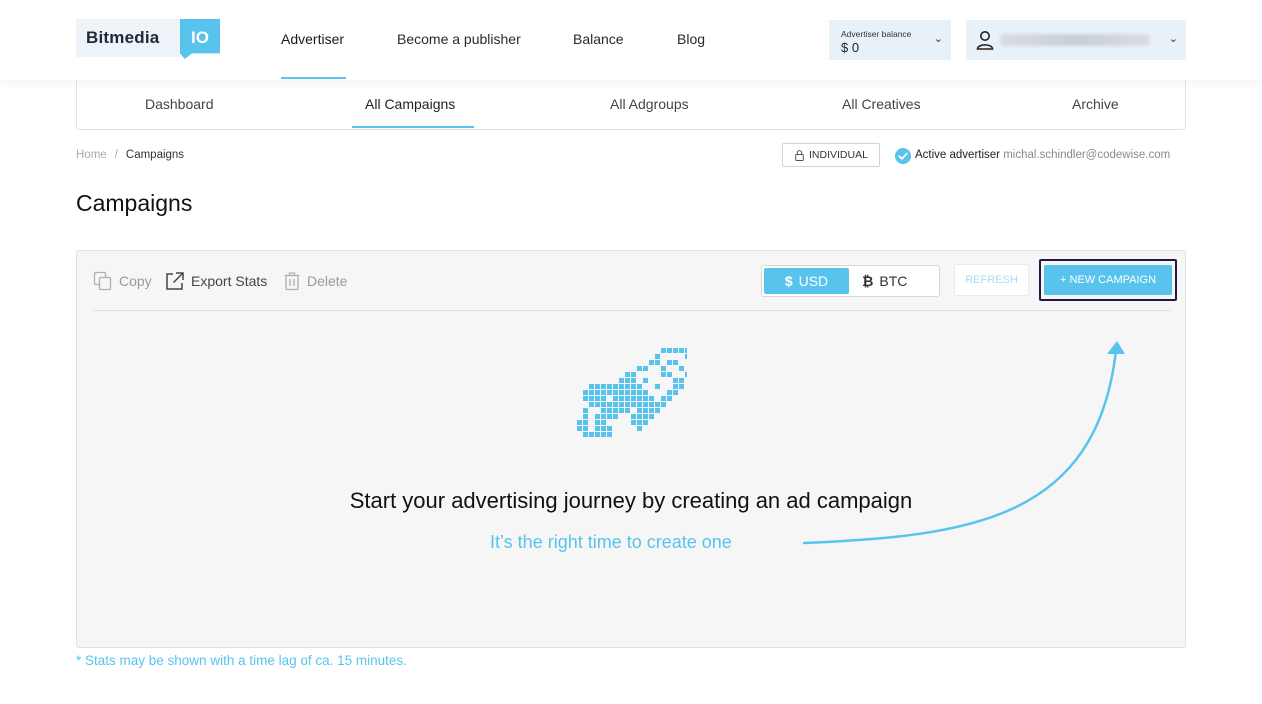 Image resolution: width=1262 pixels, height=704 pixels. I want to click on btc-toggle-button: ₿ BTC, so click(897, 281).